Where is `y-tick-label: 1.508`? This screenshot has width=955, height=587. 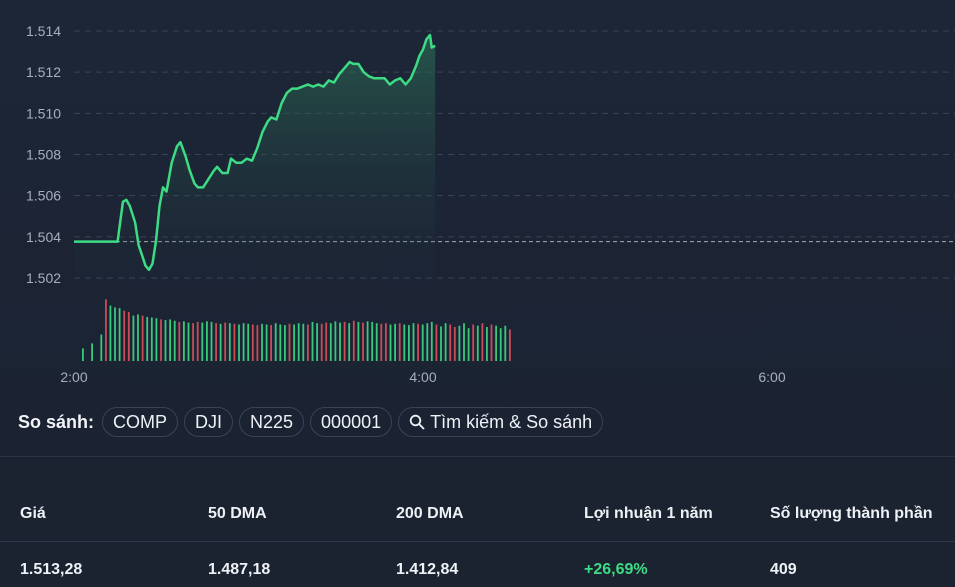
y-tick-label: 1.508 is located at coordinates (43, 155).